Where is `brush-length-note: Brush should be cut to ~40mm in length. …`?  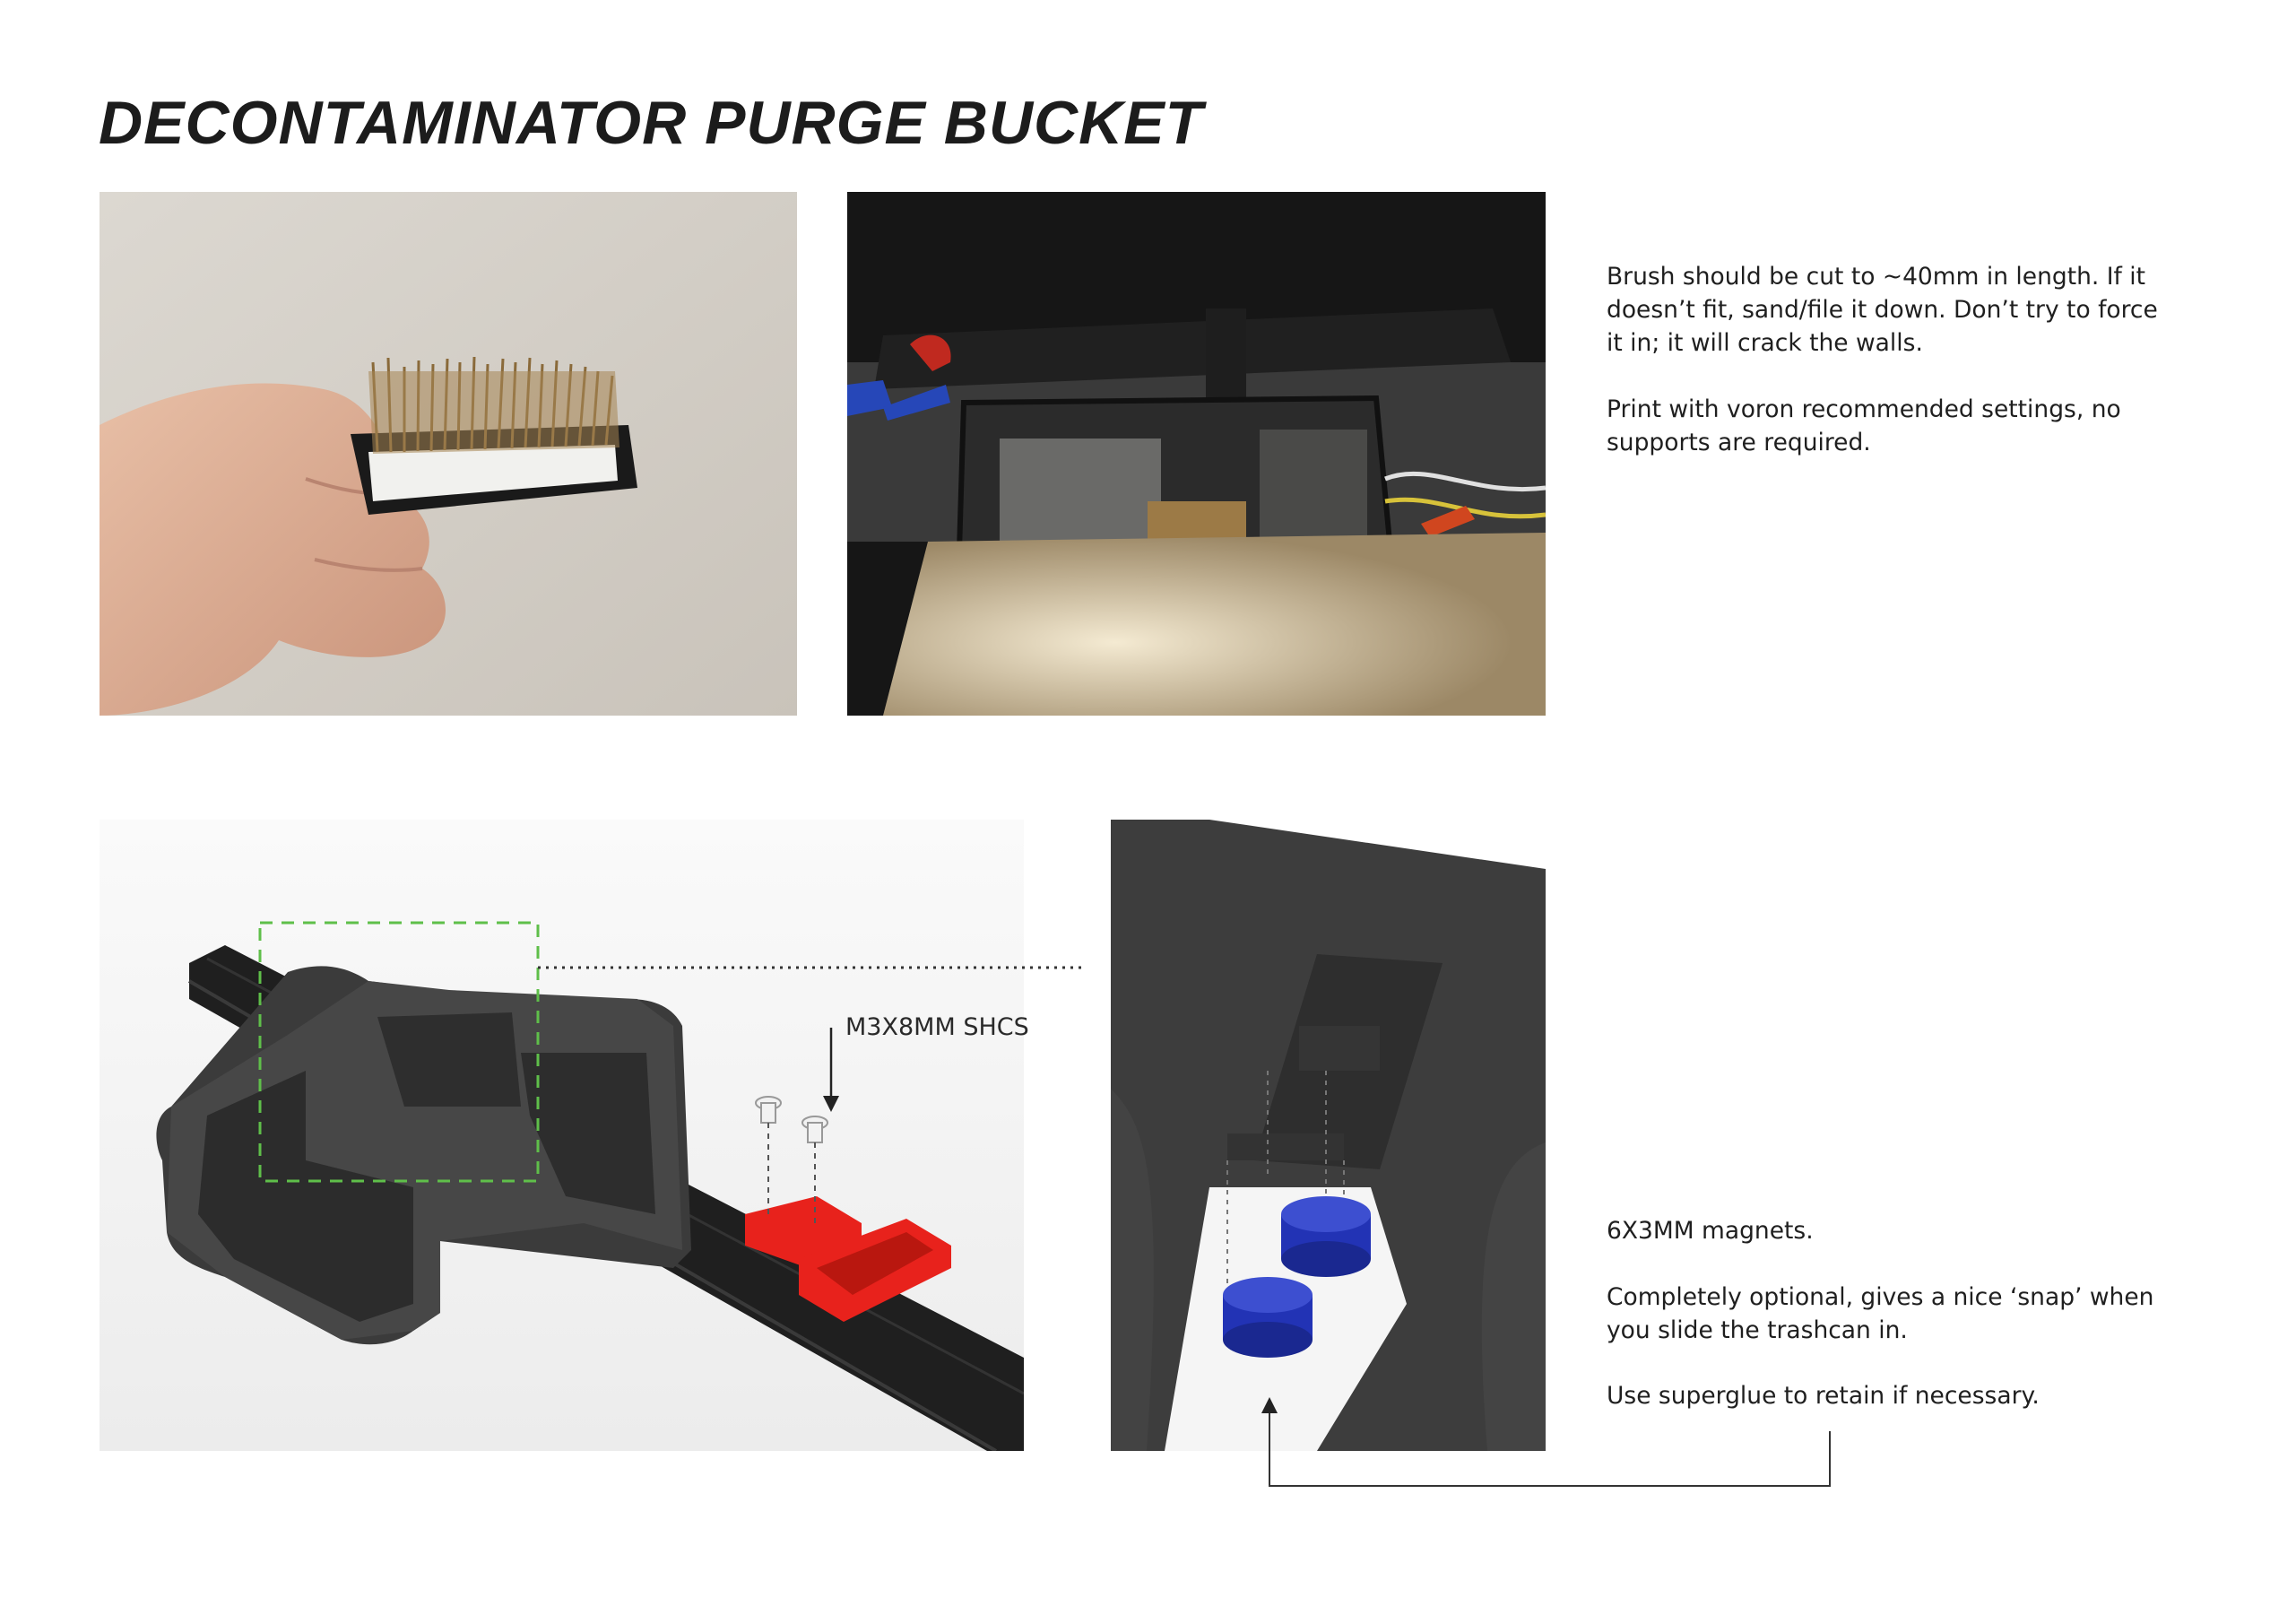
brush-length-note: Brush should be cut to ~40mm in length. … is located at coordinates (1882, 310).